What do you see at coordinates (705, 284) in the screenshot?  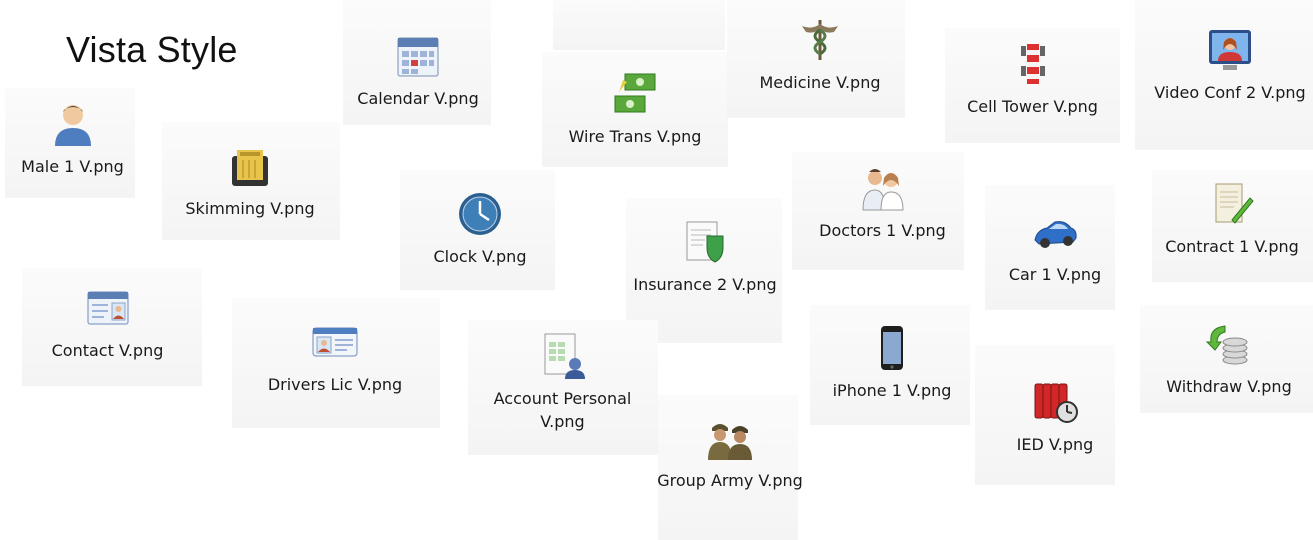 I see `file-label: Insurance 2 V.png` at bounding box center [705, 284].